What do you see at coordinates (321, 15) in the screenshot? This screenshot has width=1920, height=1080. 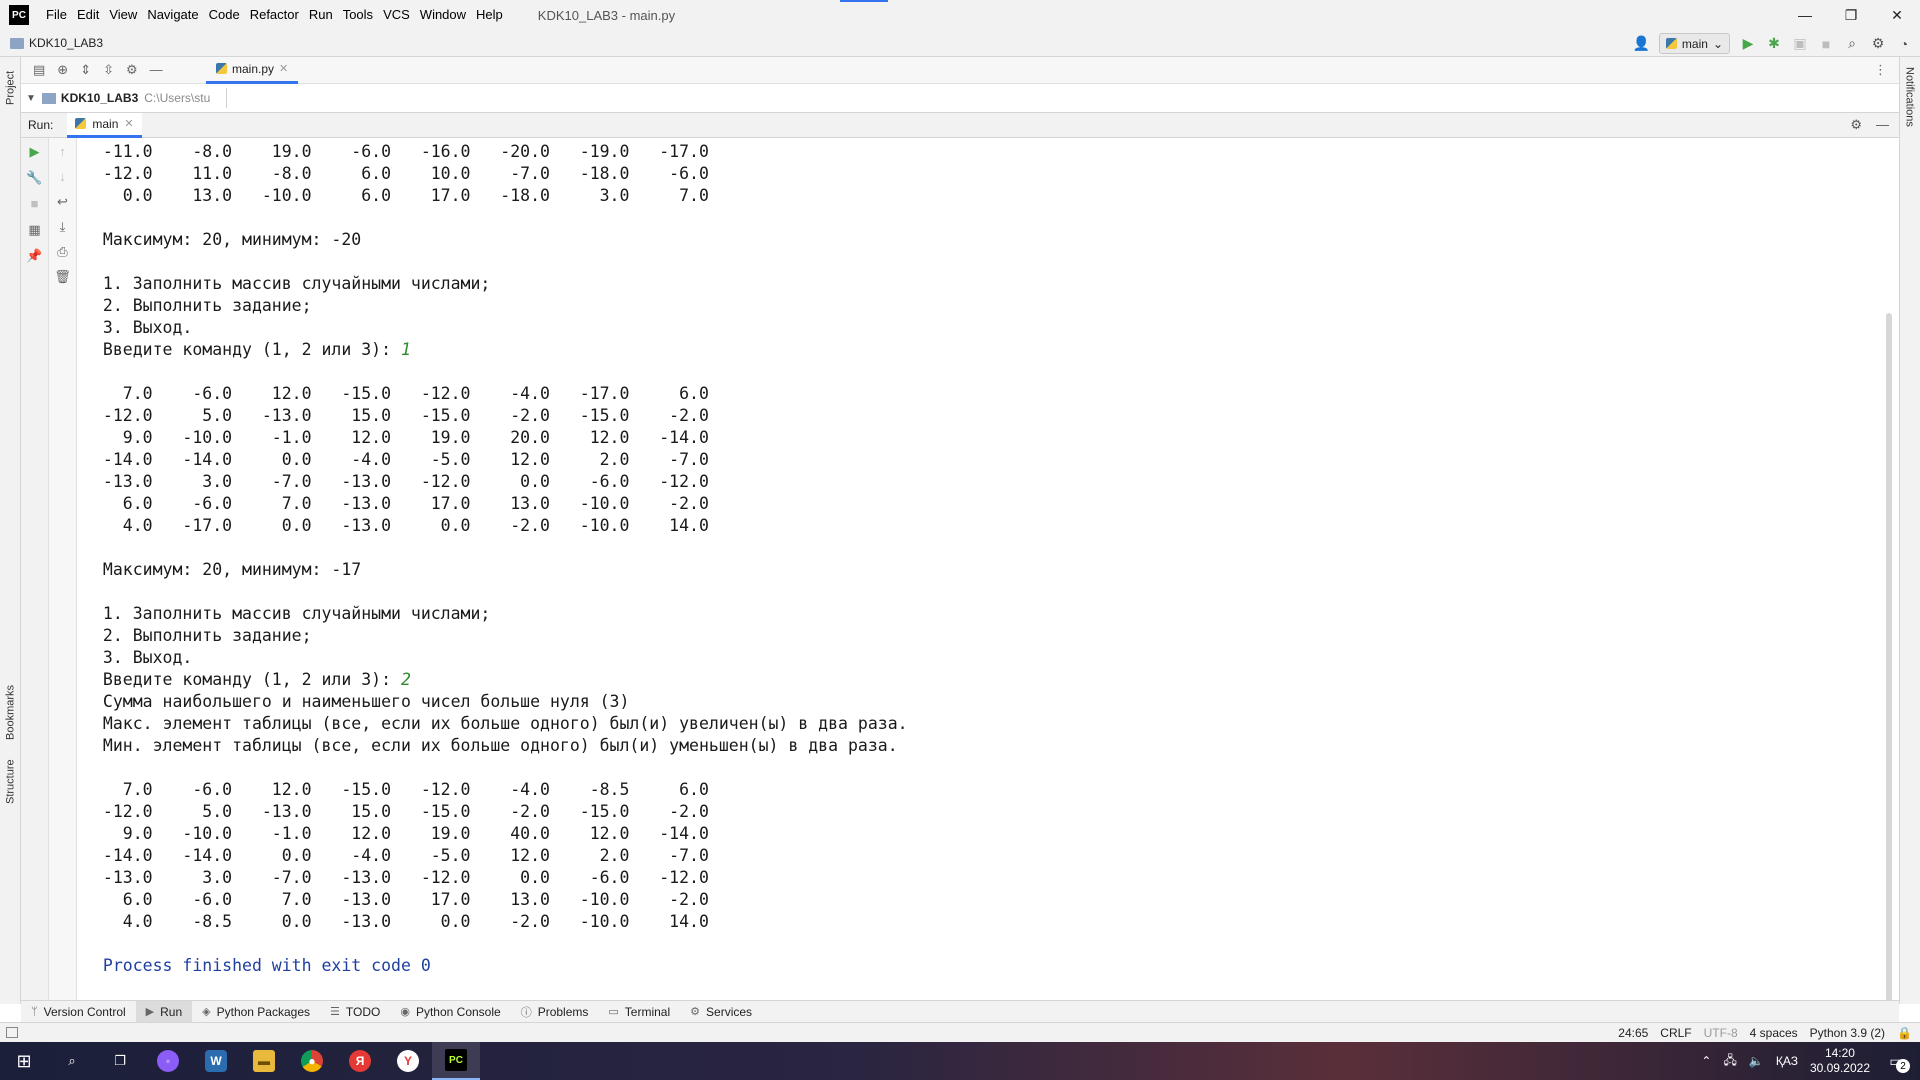 I see `menu-run: Run` at bounding box center [321, 15].